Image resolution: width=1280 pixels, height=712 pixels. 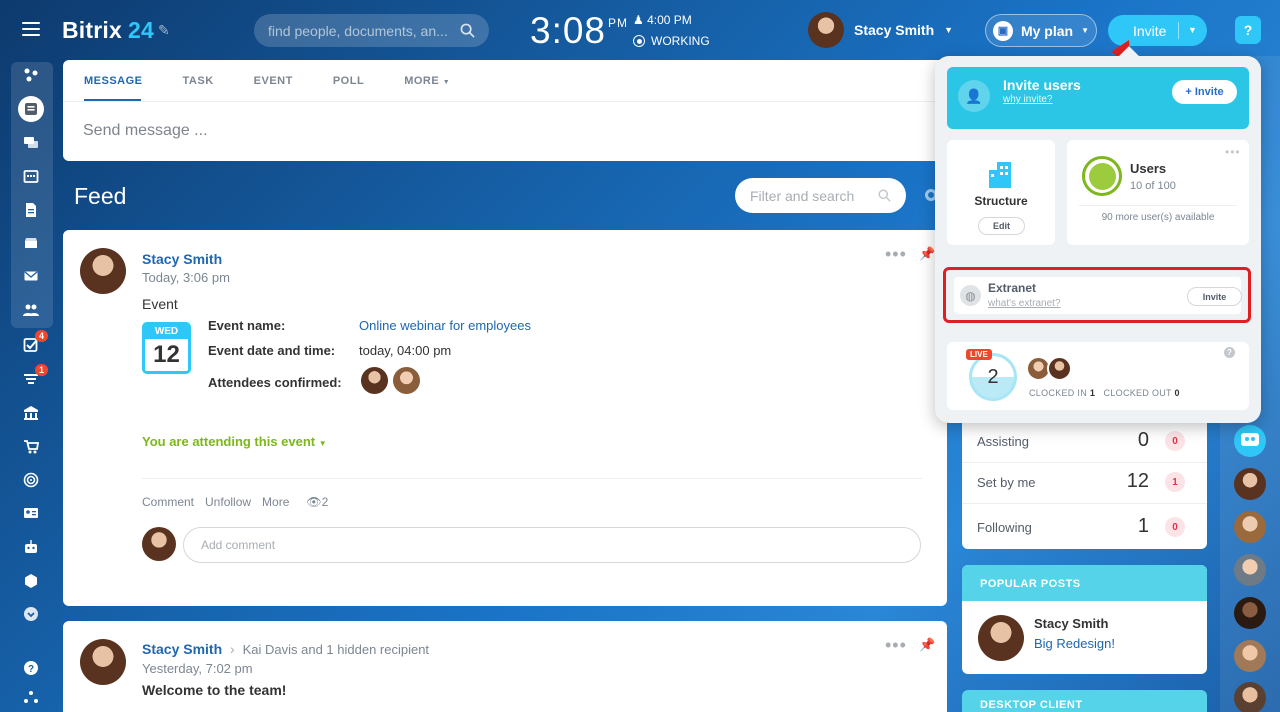 What do you see at coordinates (1027, 99) in the screenshot?
I see `why-invite-link: why invite?` at bounding box center [1027, 99].